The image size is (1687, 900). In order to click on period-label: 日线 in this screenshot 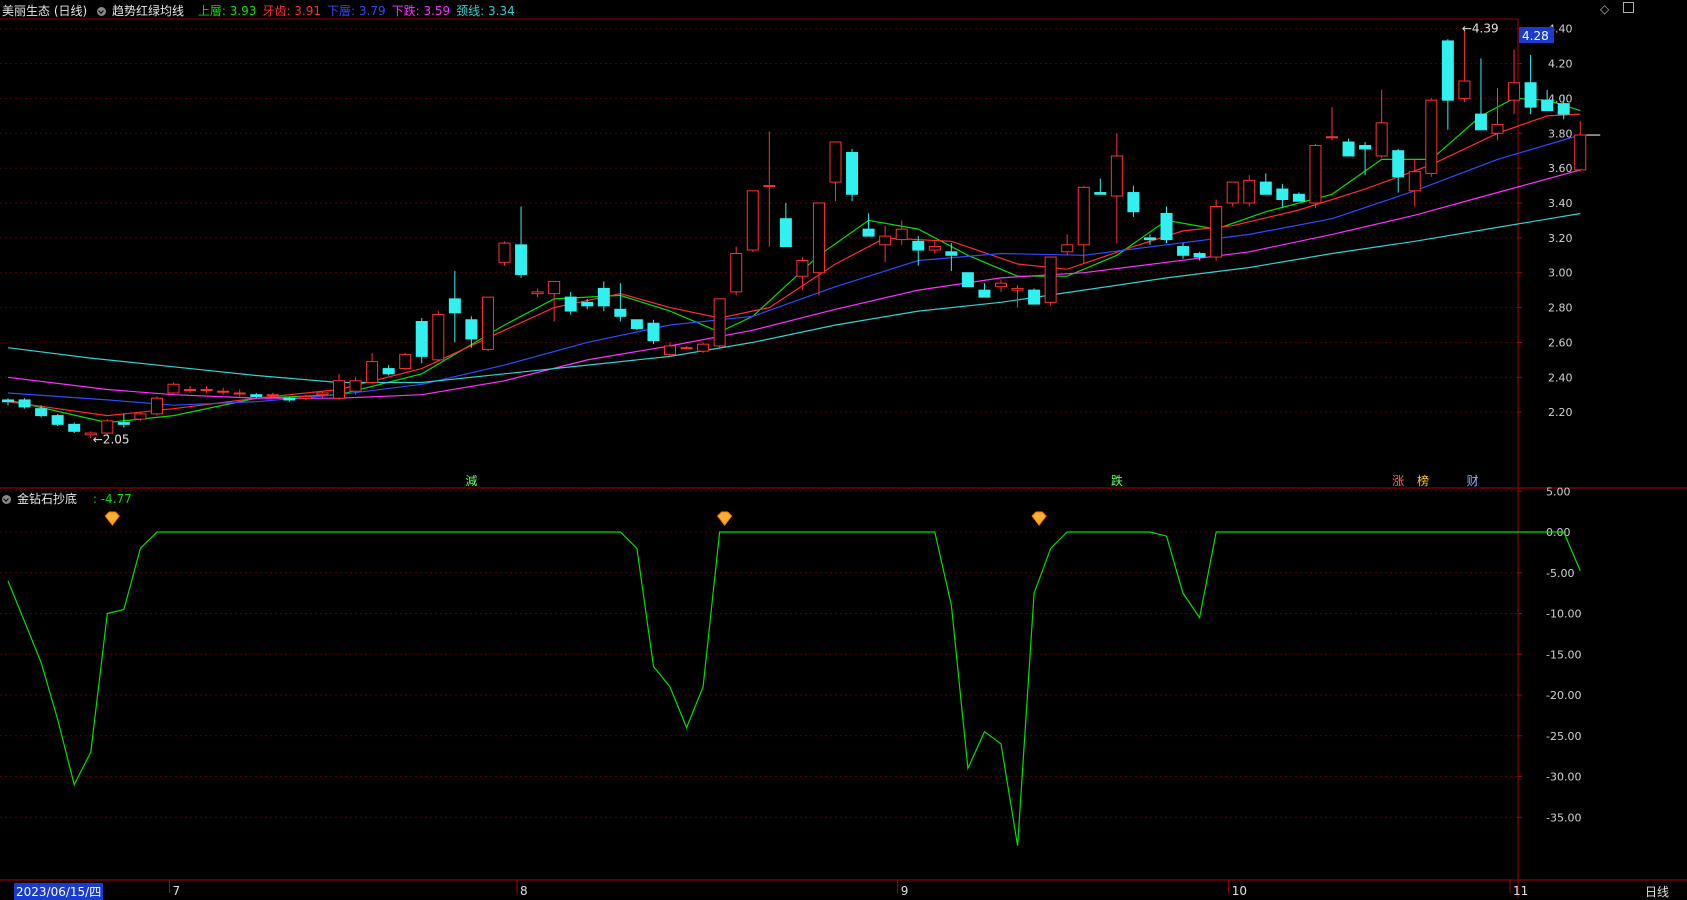, I will do `click(1657, 891)`.